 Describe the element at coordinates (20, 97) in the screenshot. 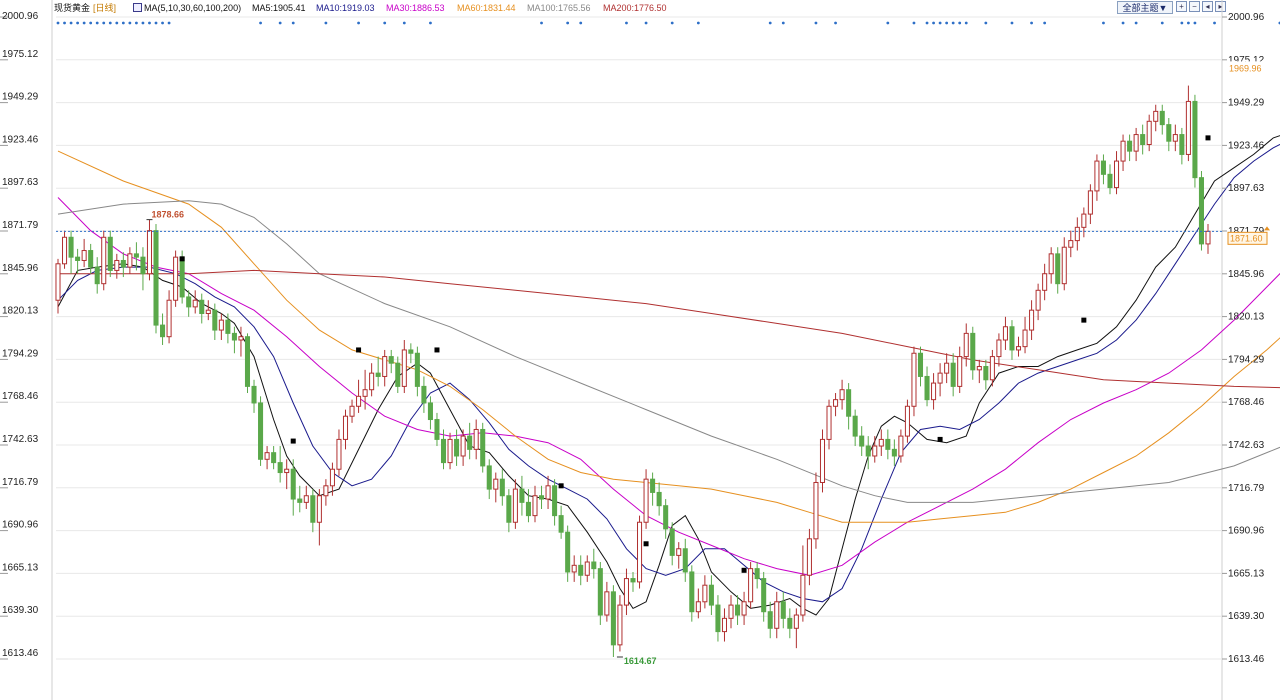

I see `y-tick-label-left: 1949.29` at that location.